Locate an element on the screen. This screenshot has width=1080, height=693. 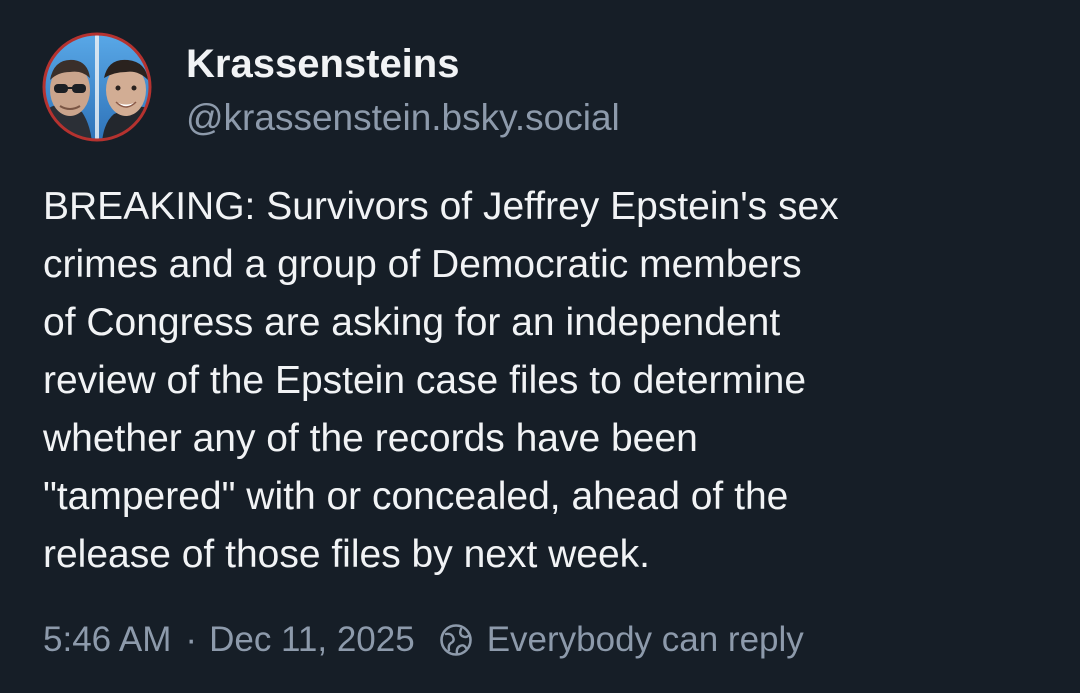
post-text-line: crimes and a group of Democratic members is located at coordinates (422, 264).